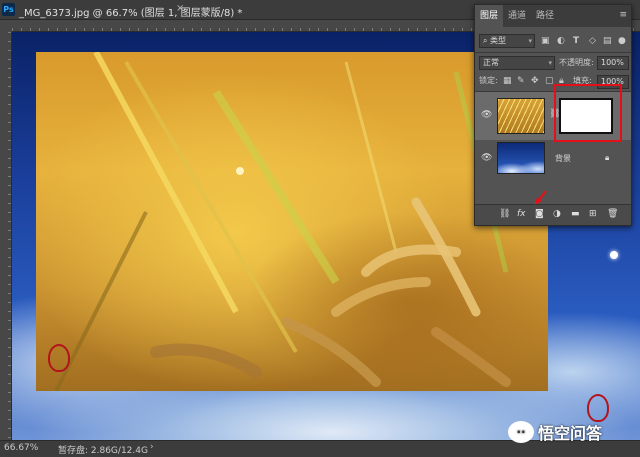 Image resolution: width=640 pixels, height=457 pixels. I want to click on lock-image-icon: ✎, so click(521, 81).